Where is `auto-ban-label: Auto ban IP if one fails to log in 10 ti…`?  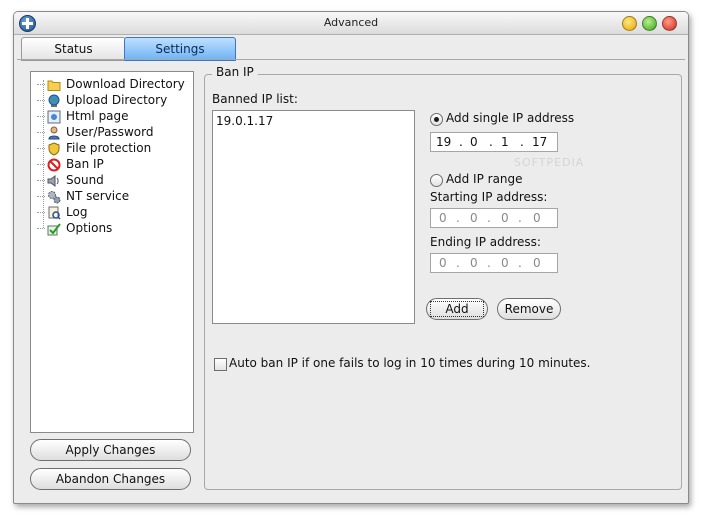 auto-ban-label: Auto ban IP if one fails to log in 10 ti… is located at coordinates (409, 363).